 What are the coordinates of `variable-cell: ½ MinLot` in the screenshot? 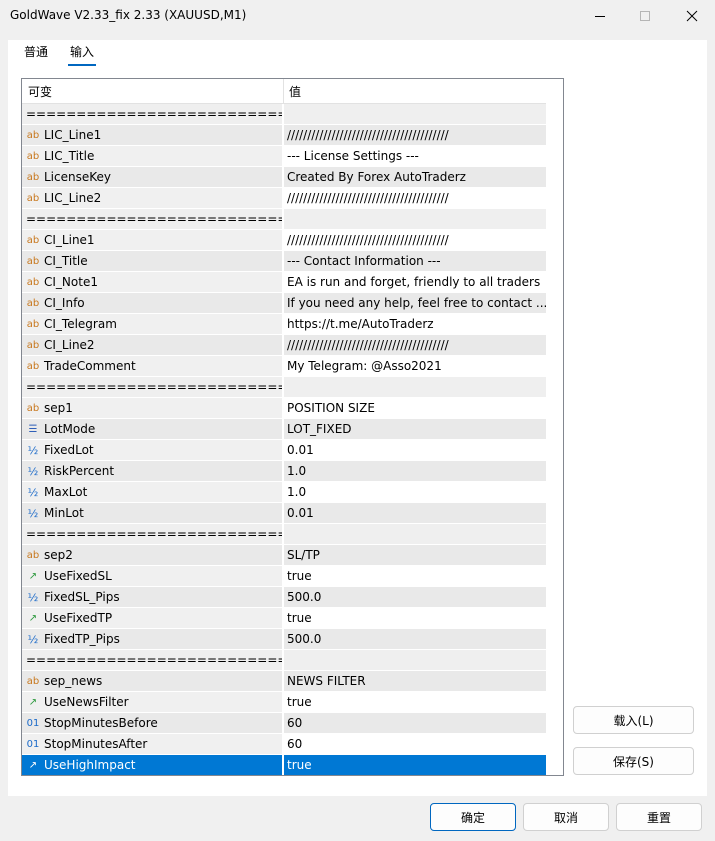 It's located at (152, 513).